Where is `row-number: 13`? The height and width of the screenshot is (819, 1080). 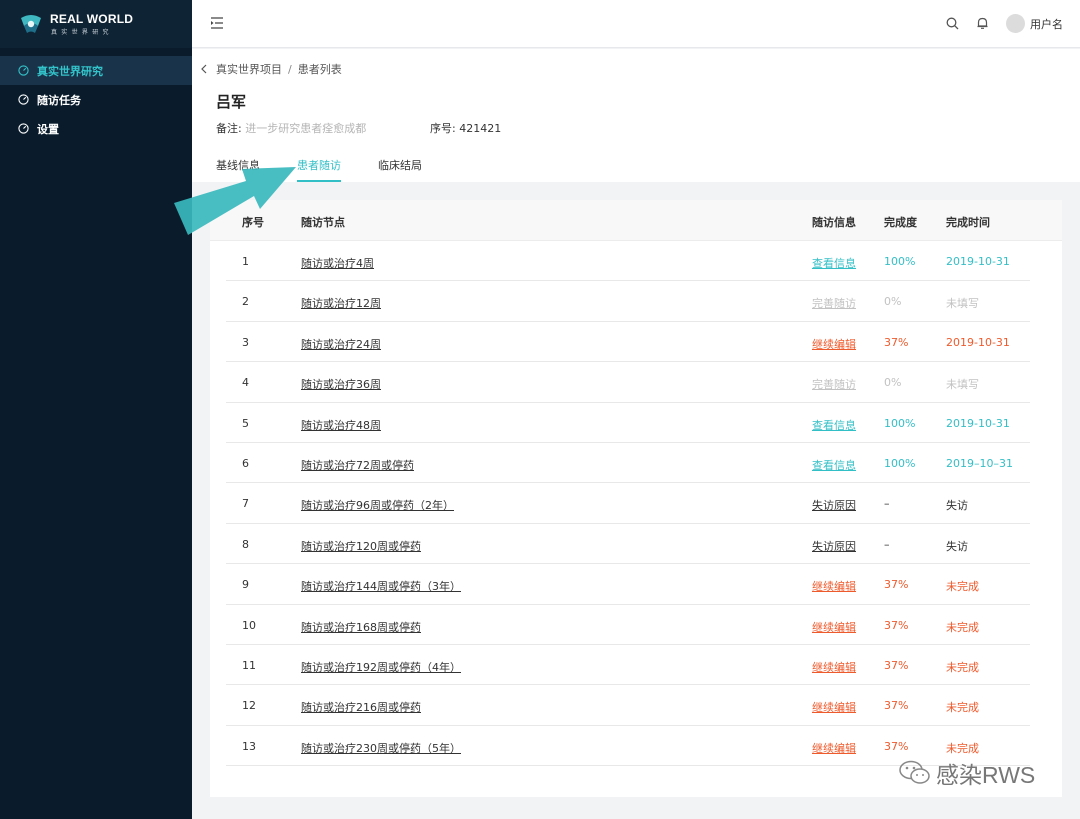
row-number: 13 is located at coordinates (249, 746).